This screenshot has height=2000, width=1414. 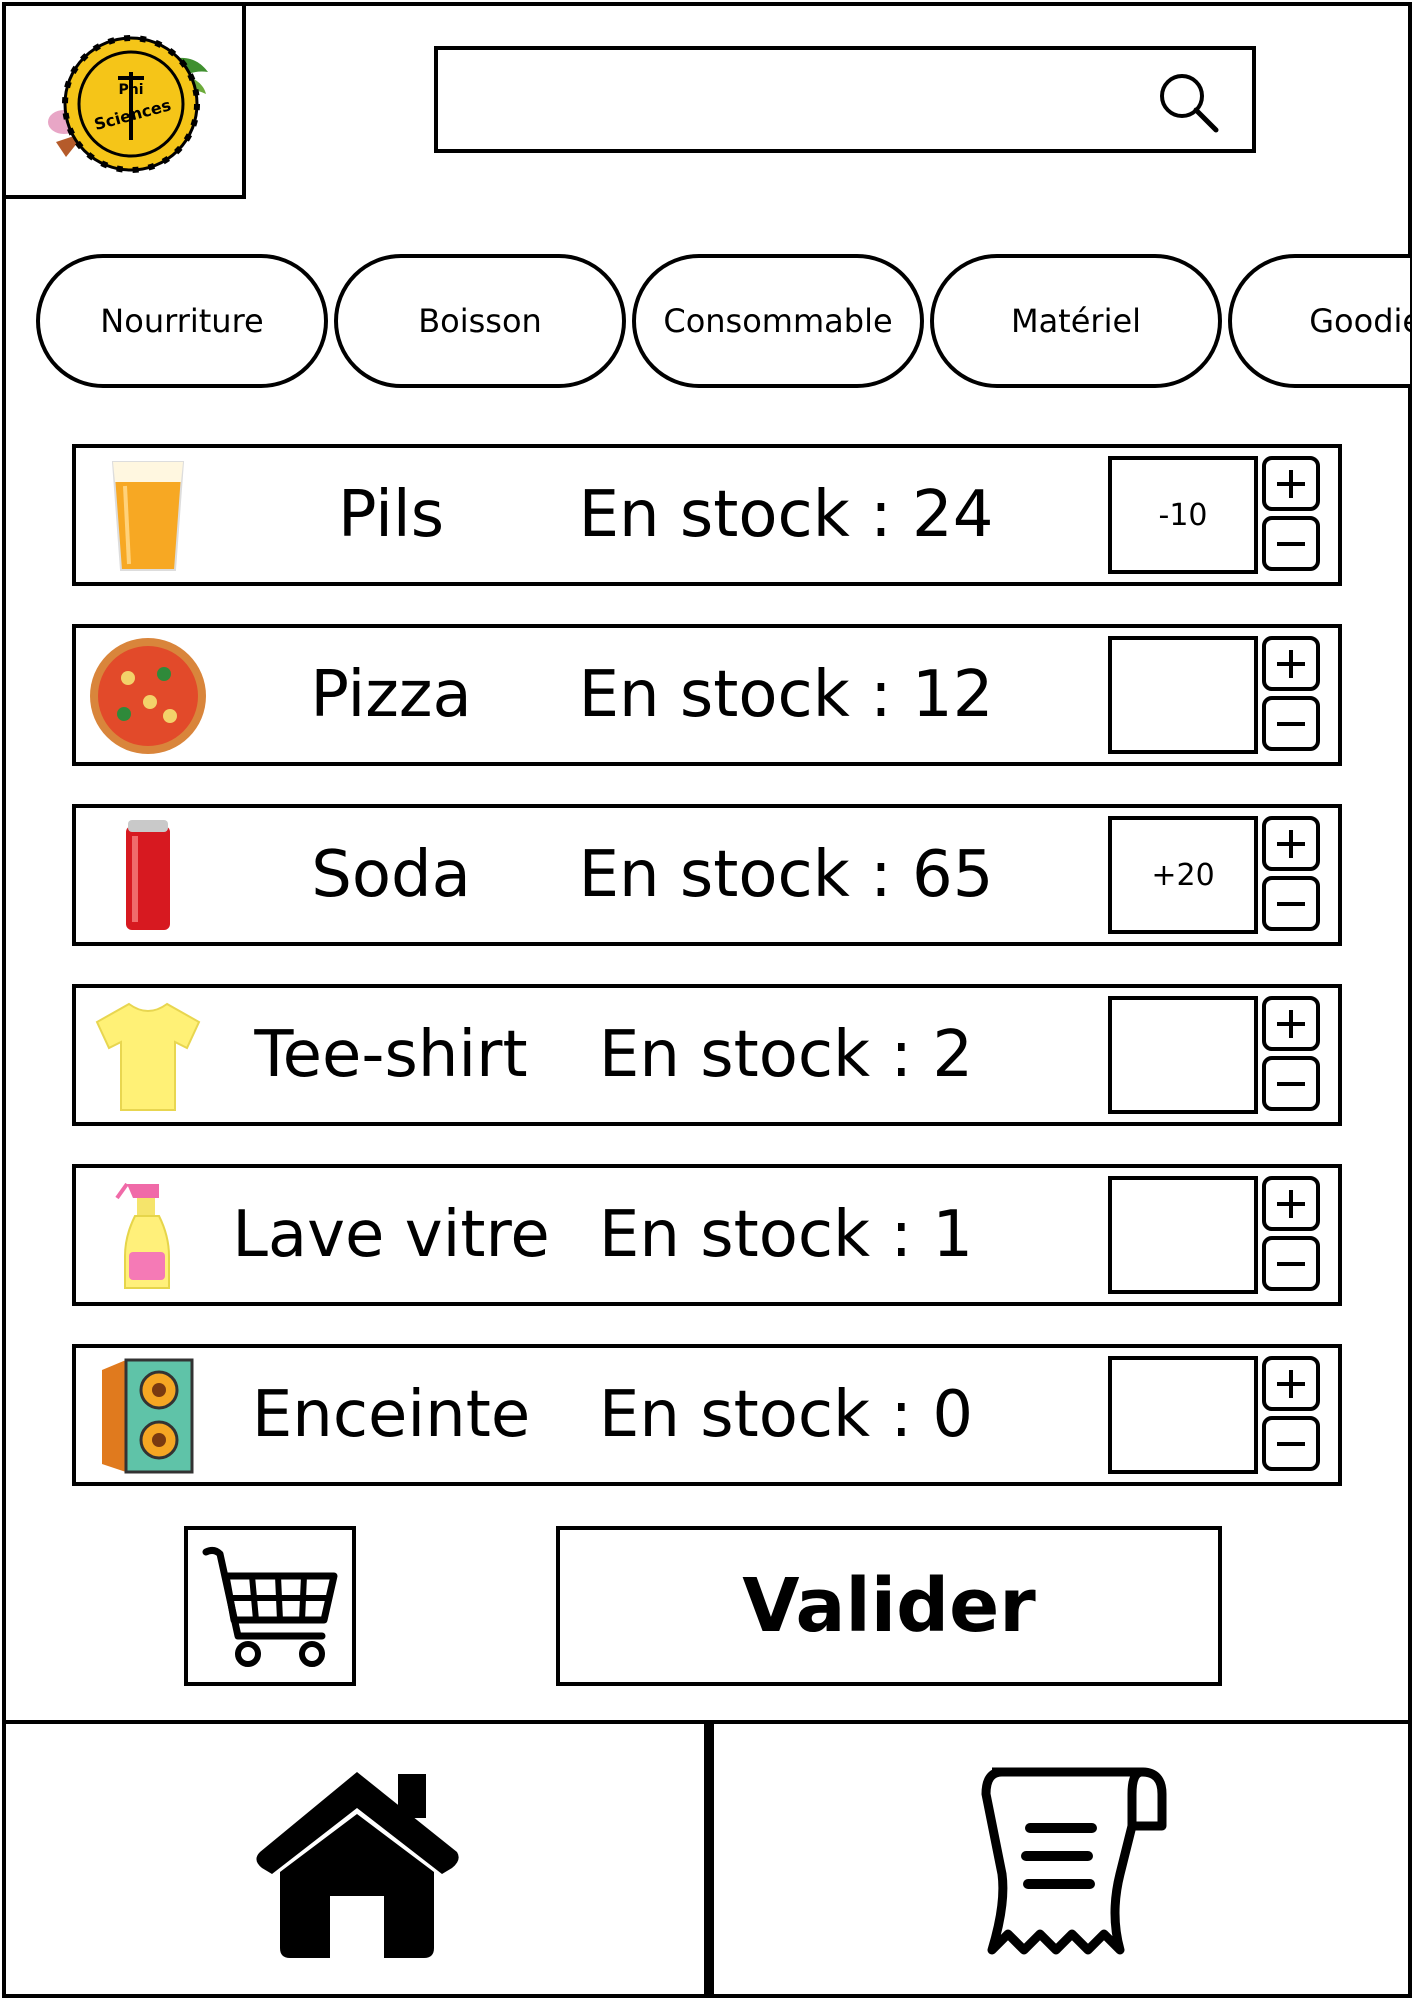 What do you see at coordinates (148, 516) in the screenshot?
I see `beer-glass-icon` at bounding box center [148, 516].